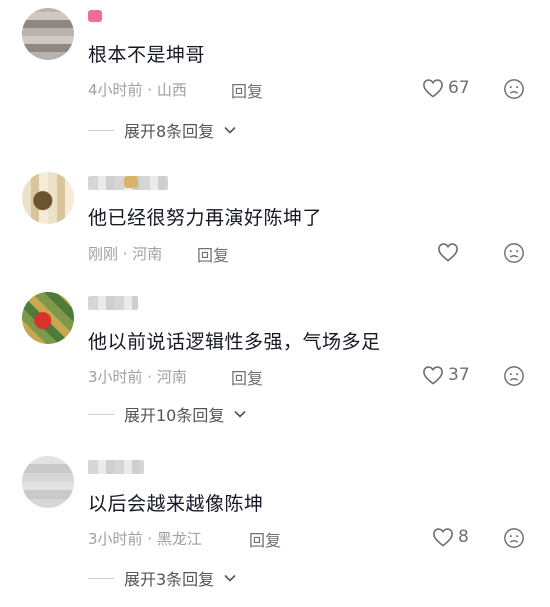  I want to click on like-count: 67, so click(459, 88).